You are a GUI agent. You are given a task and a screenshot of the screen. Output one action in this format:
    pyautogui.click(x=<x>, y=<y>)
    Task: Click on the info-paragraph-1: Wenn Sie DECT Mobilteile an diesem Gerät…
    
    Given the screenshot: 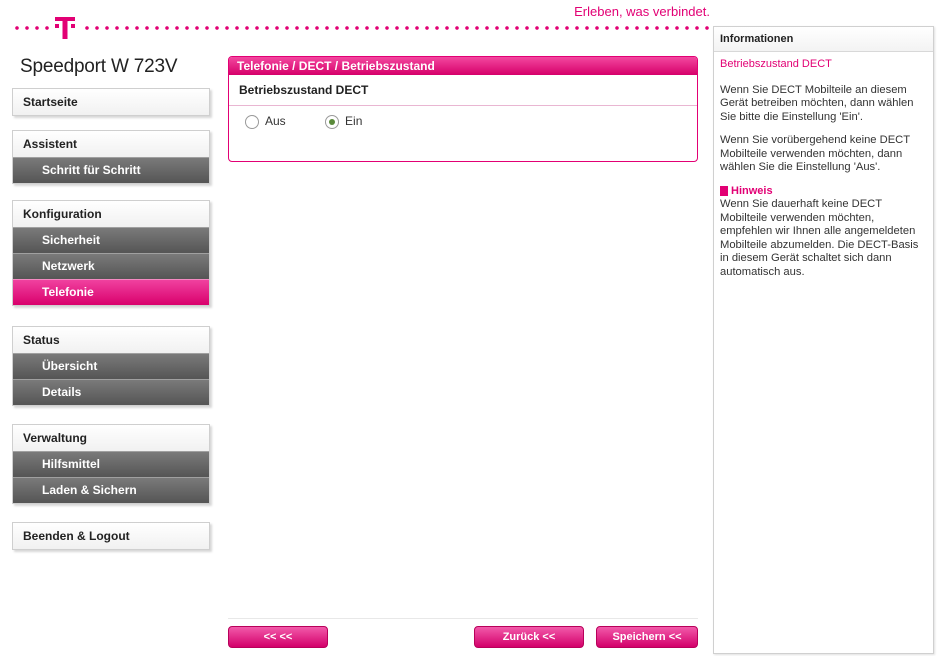 What is the action you would take?
    pyautogui.click(x=817, y=103)
    